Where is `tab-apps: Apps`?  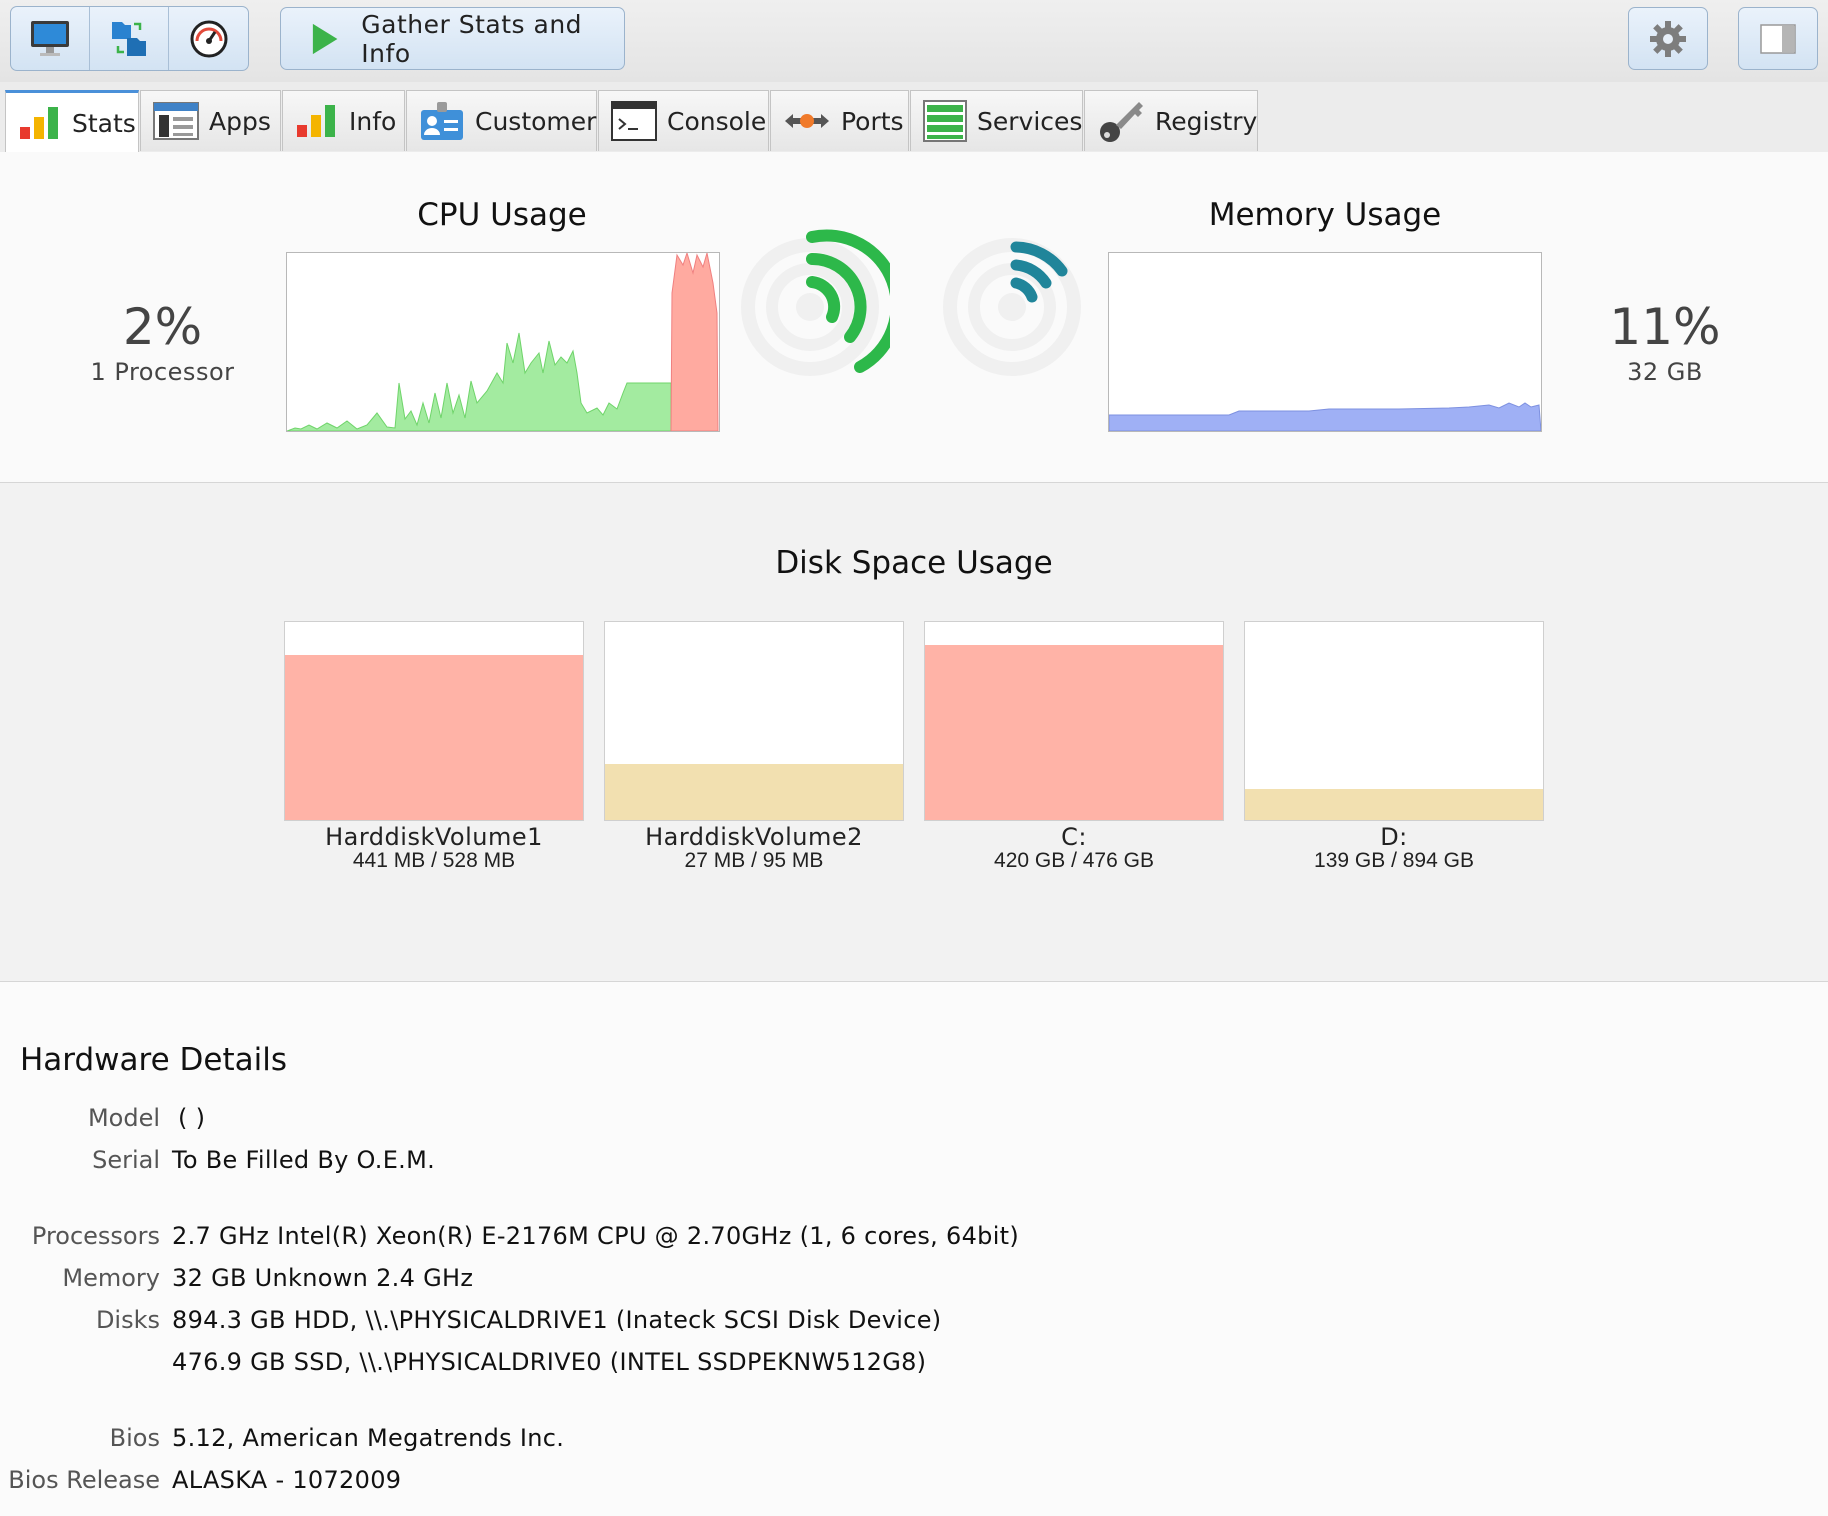
tab-apps: Apps is located at coordinates (210, 120).